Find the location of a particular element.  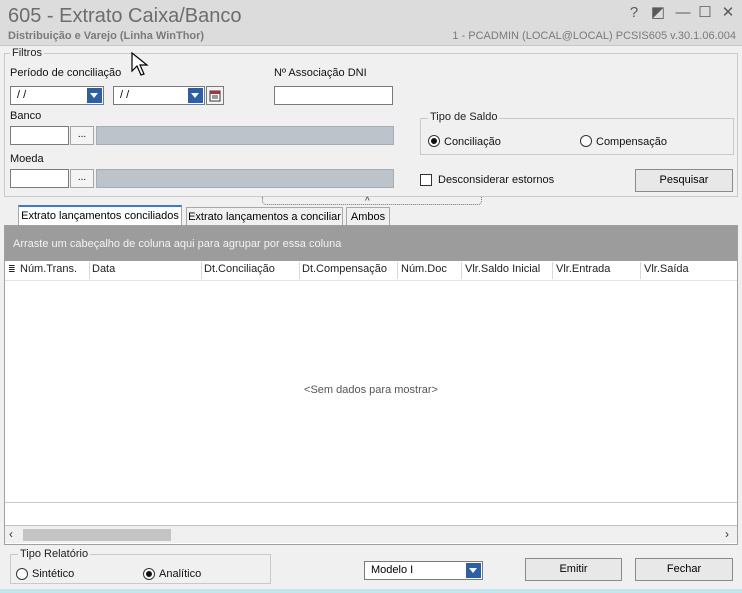

banco-description is located at coordinates (245, 135).